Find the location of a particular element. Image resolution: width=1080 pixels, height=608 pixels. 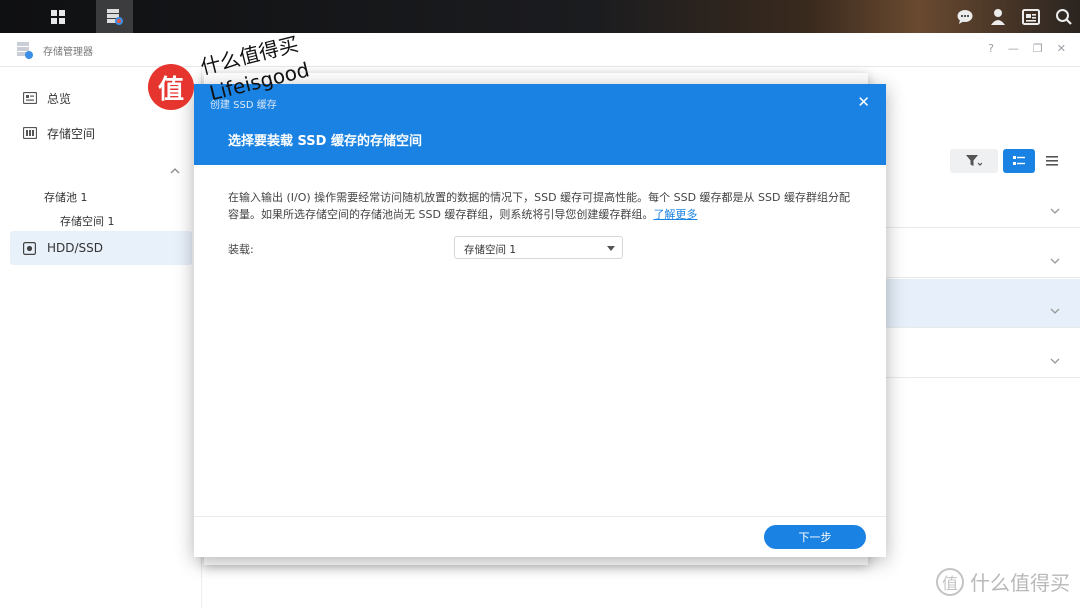

sidebar-item-label: 总览 is located at coordinates (59, 98).